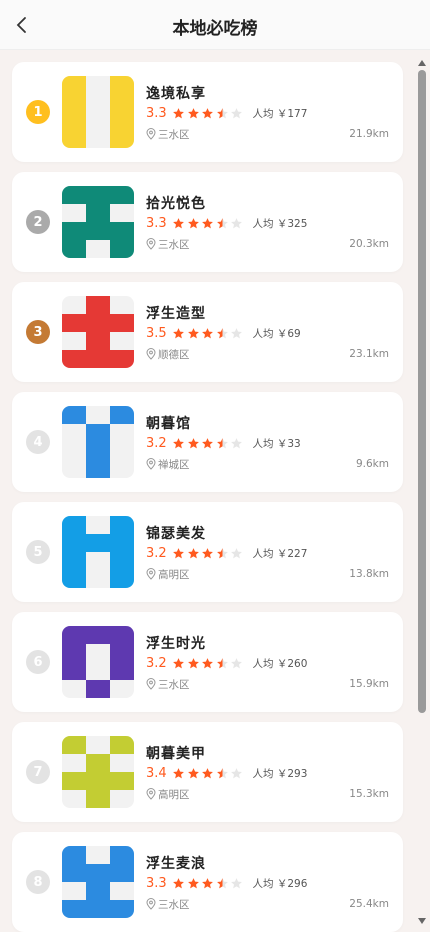 The image size is (430, 932). What do you see at coordinates (176, 753) in the screenshot?
I see `shop-name: 朝暮美甲` at bounding box center [176, 753].